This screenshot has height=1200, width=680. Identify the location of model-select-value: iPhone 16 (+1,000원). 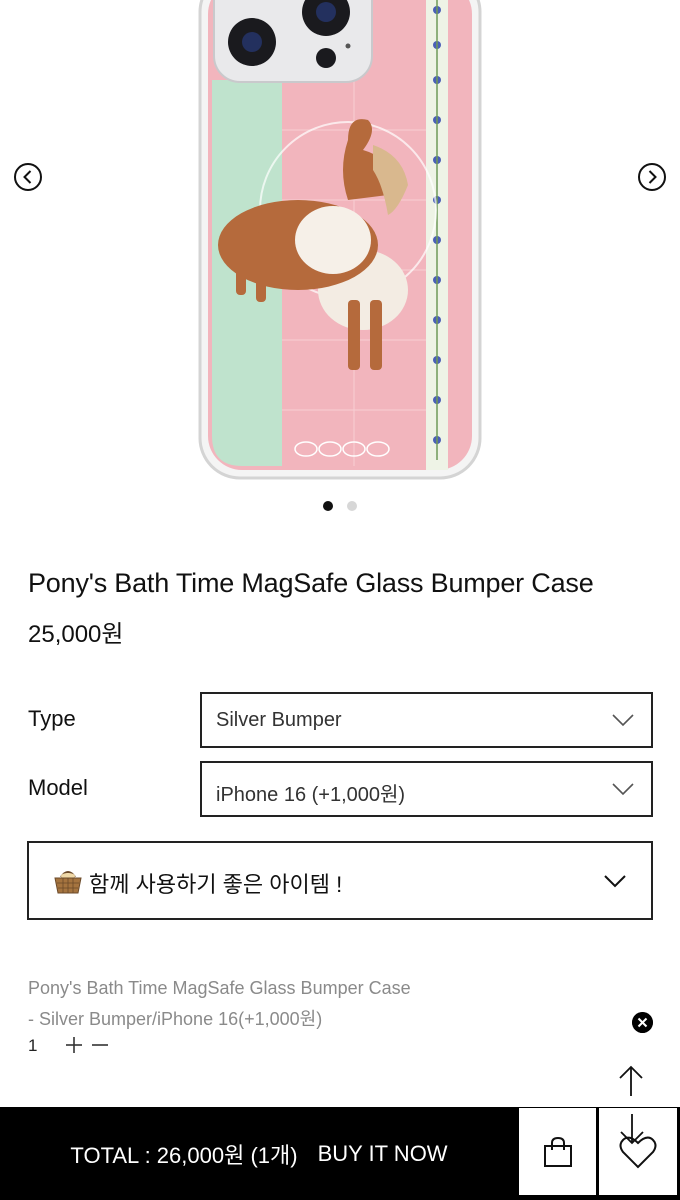
(311, 795).